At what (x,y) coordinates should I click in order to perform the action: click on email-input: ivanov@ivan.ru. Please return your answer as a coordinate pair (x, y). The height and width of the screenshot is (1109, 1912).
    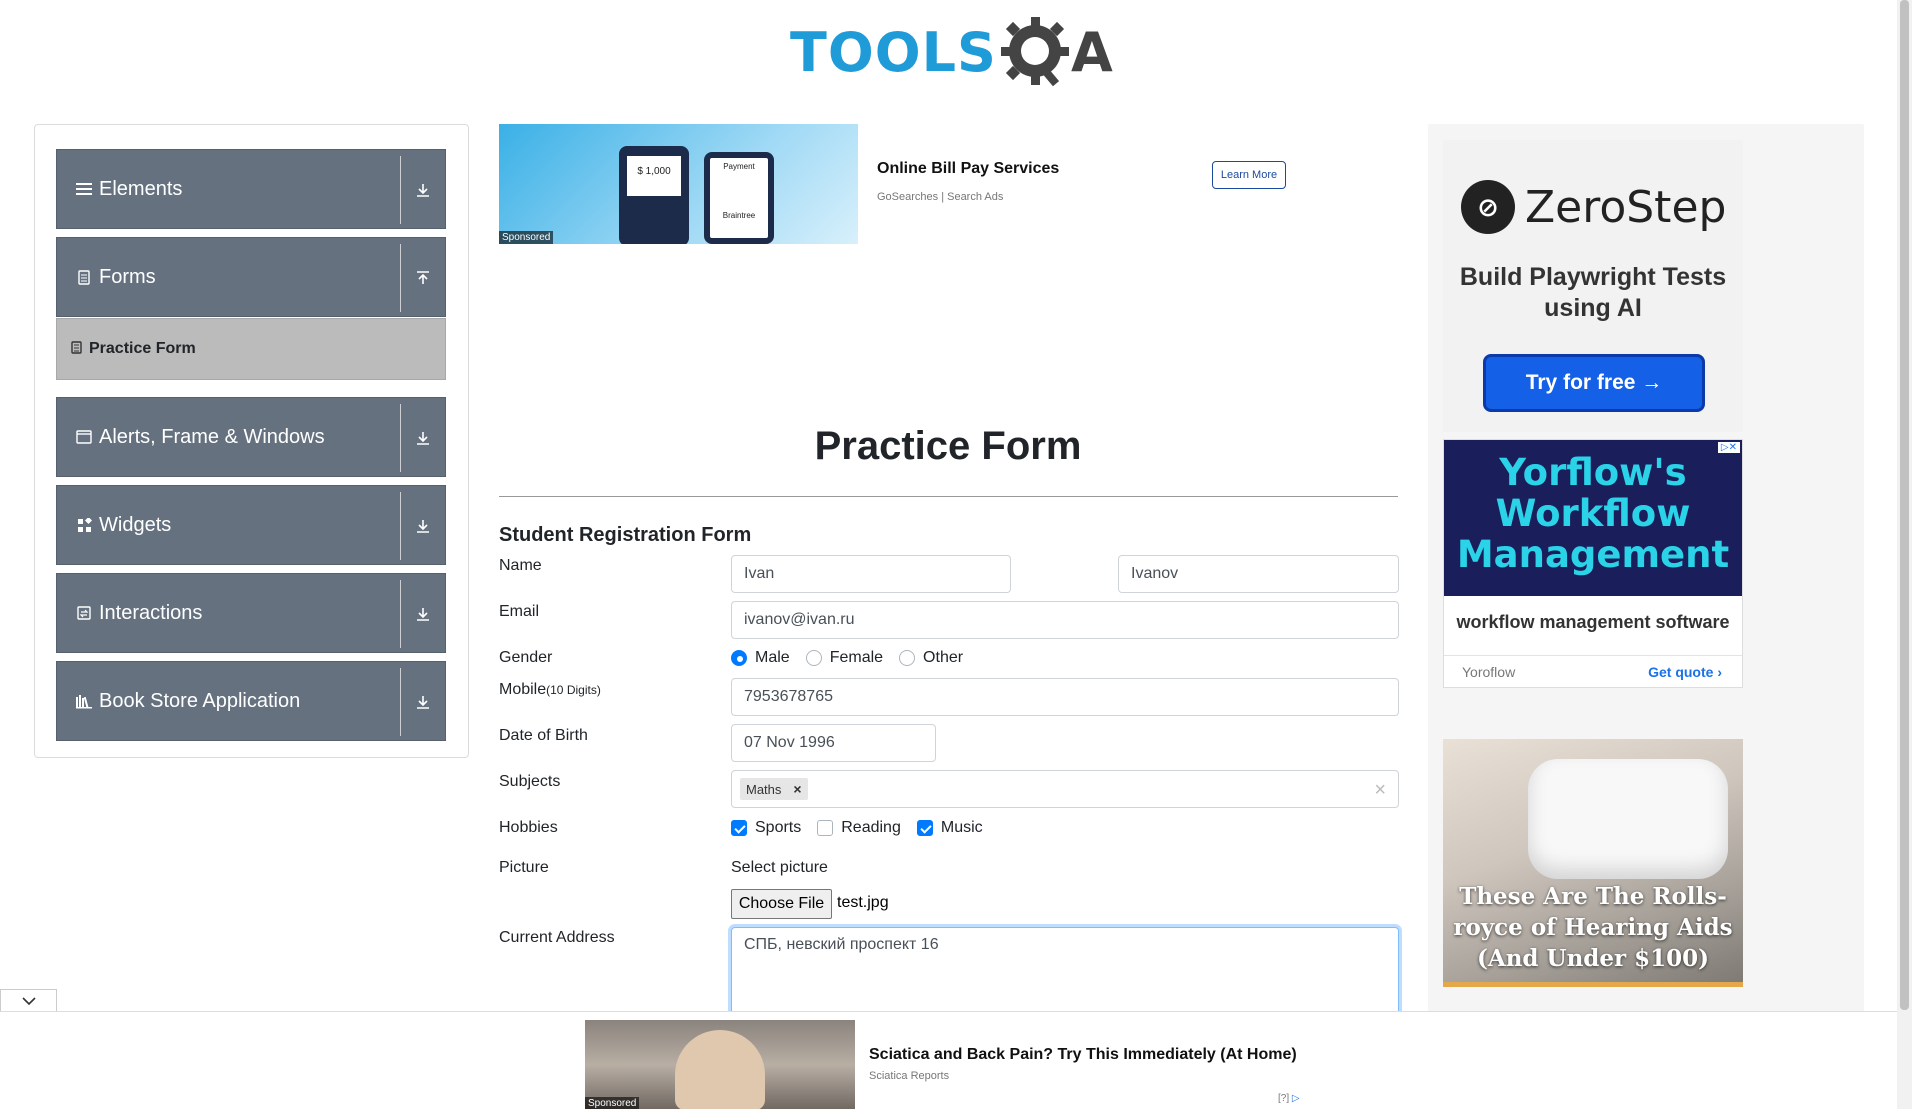
    Looking at the image, I should click on (1065, 620).